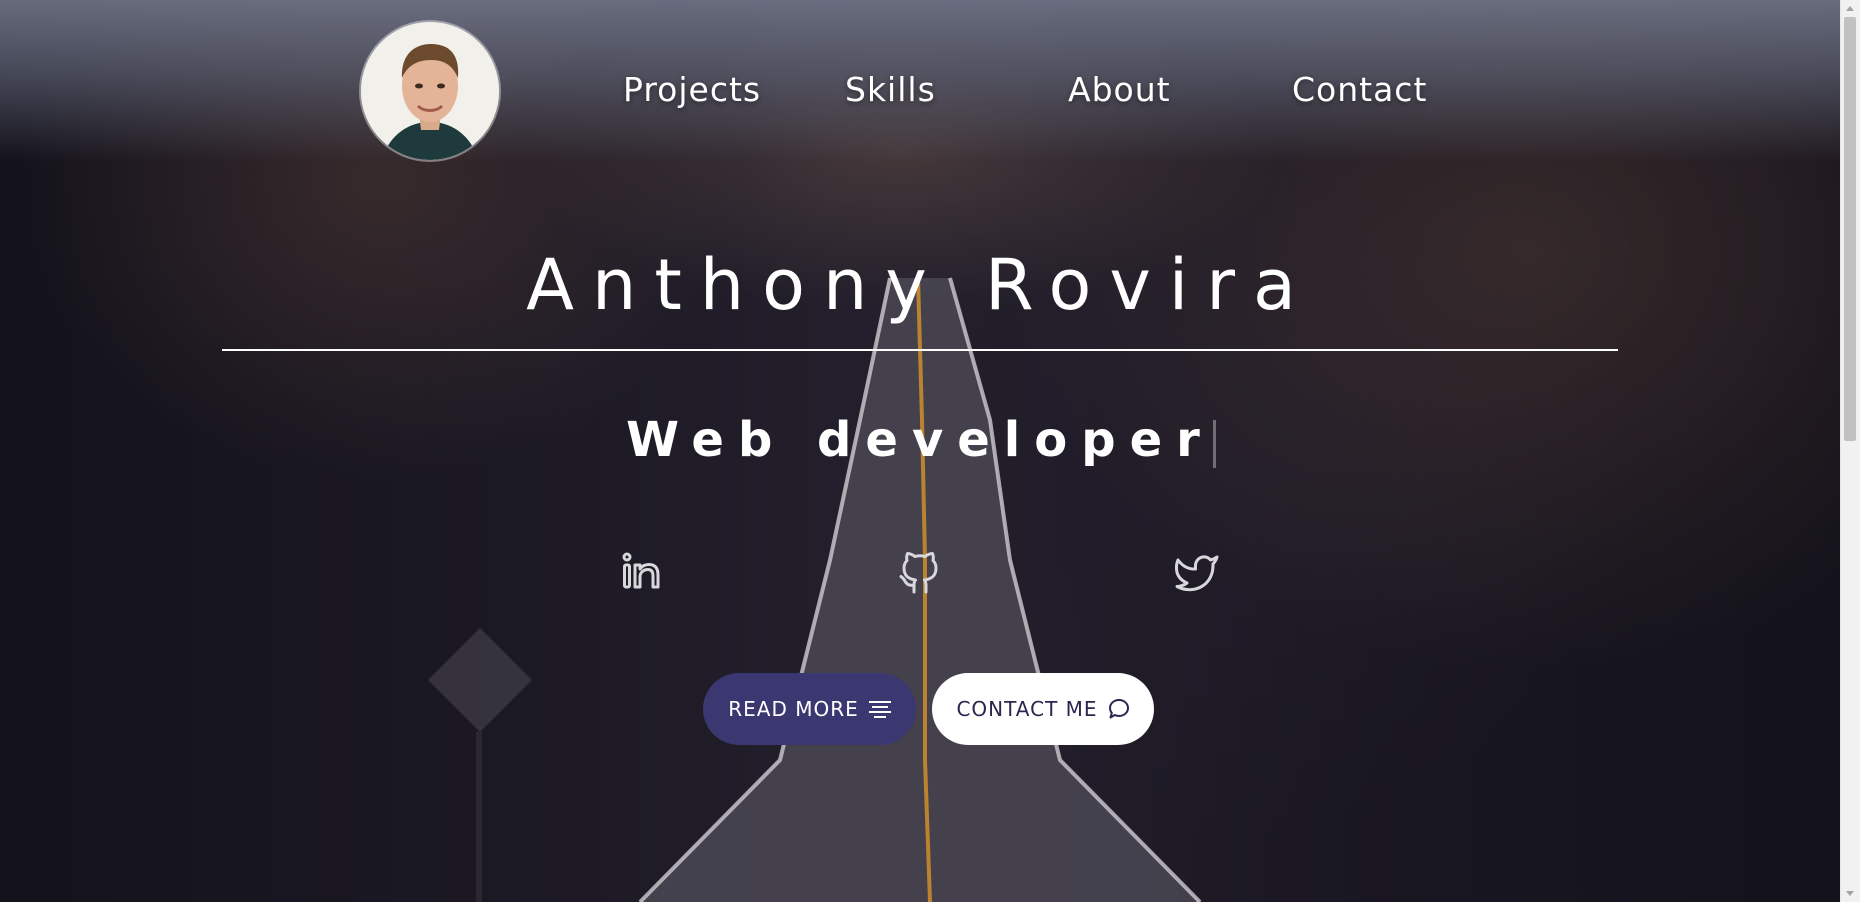 Image resolution: width=1860 pixels, height=902 pixels. Describe the element at coordinates (879, 709) in the screenshot. I see `menu-lines-icon` at that location.